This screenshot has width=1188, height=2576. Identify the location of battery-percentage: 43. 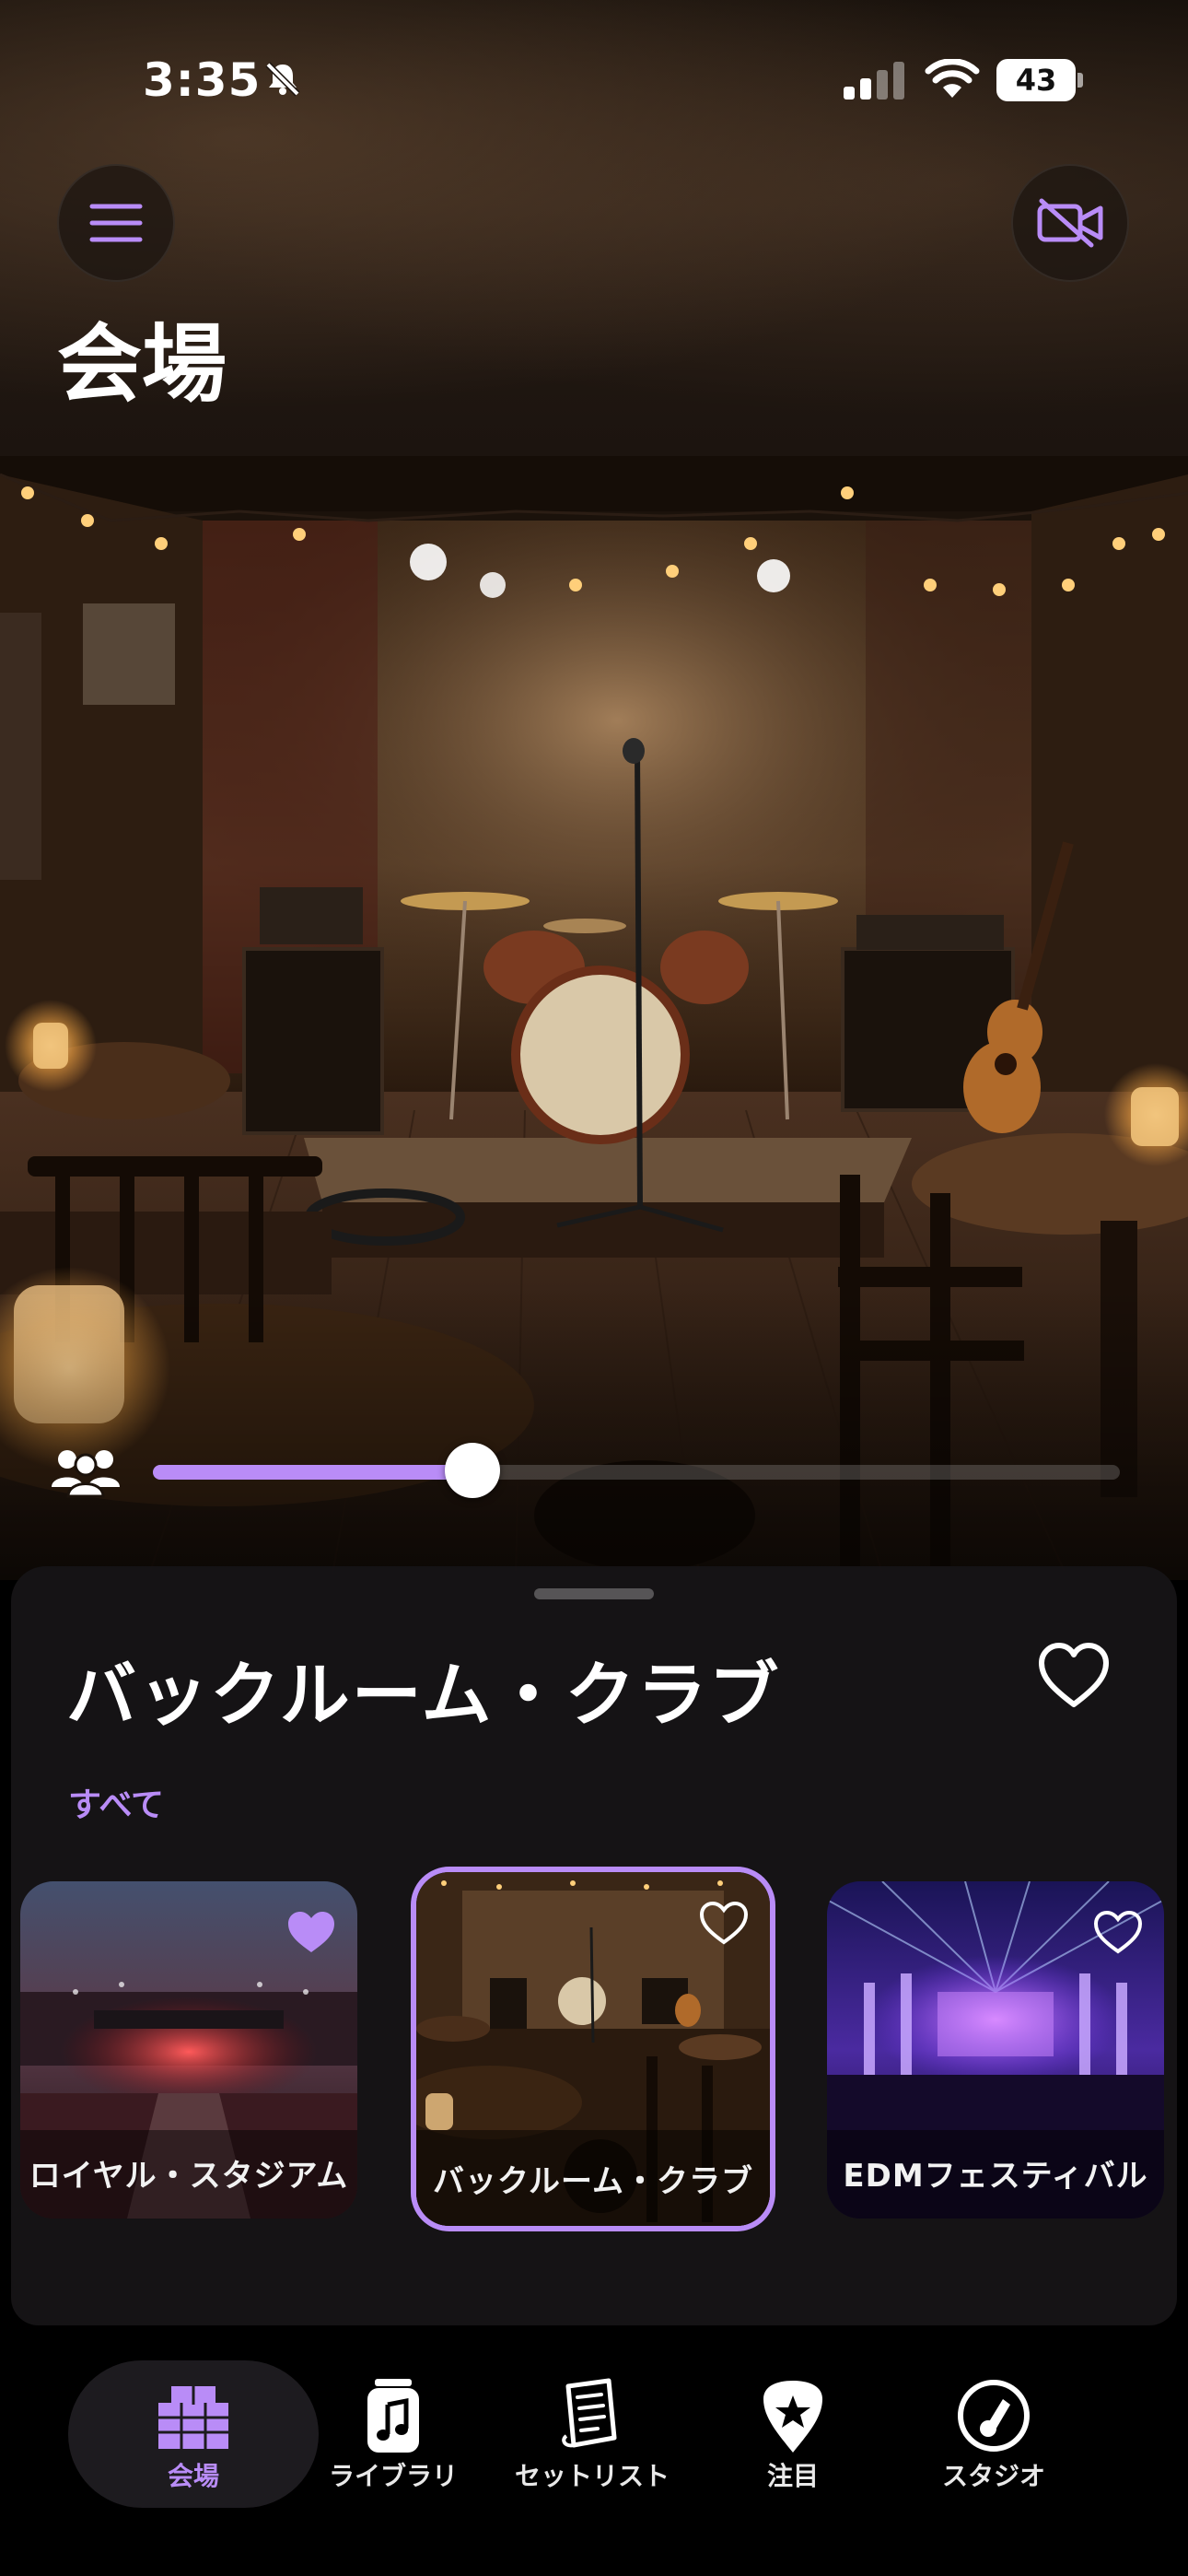
(1036, 80).